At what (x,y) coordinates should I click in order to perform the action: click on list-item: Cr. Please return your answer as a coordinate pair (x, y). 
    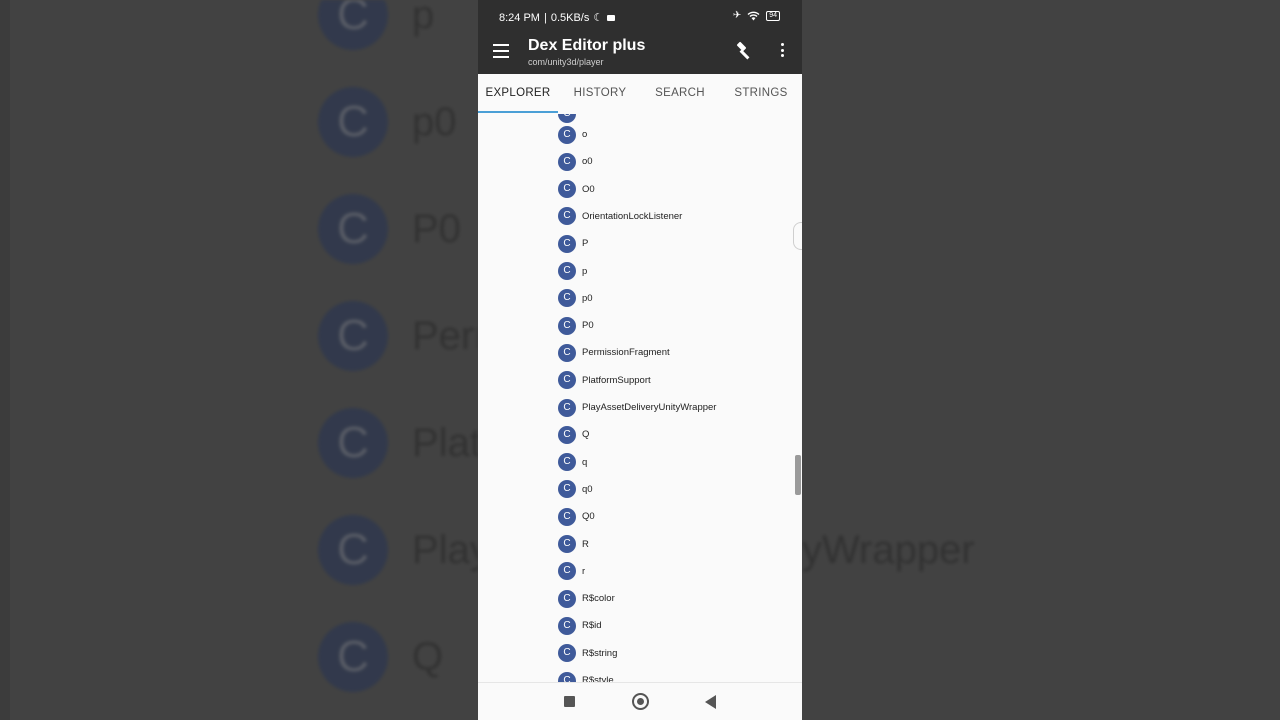
    Looking at the image, I should click on (571, 571).